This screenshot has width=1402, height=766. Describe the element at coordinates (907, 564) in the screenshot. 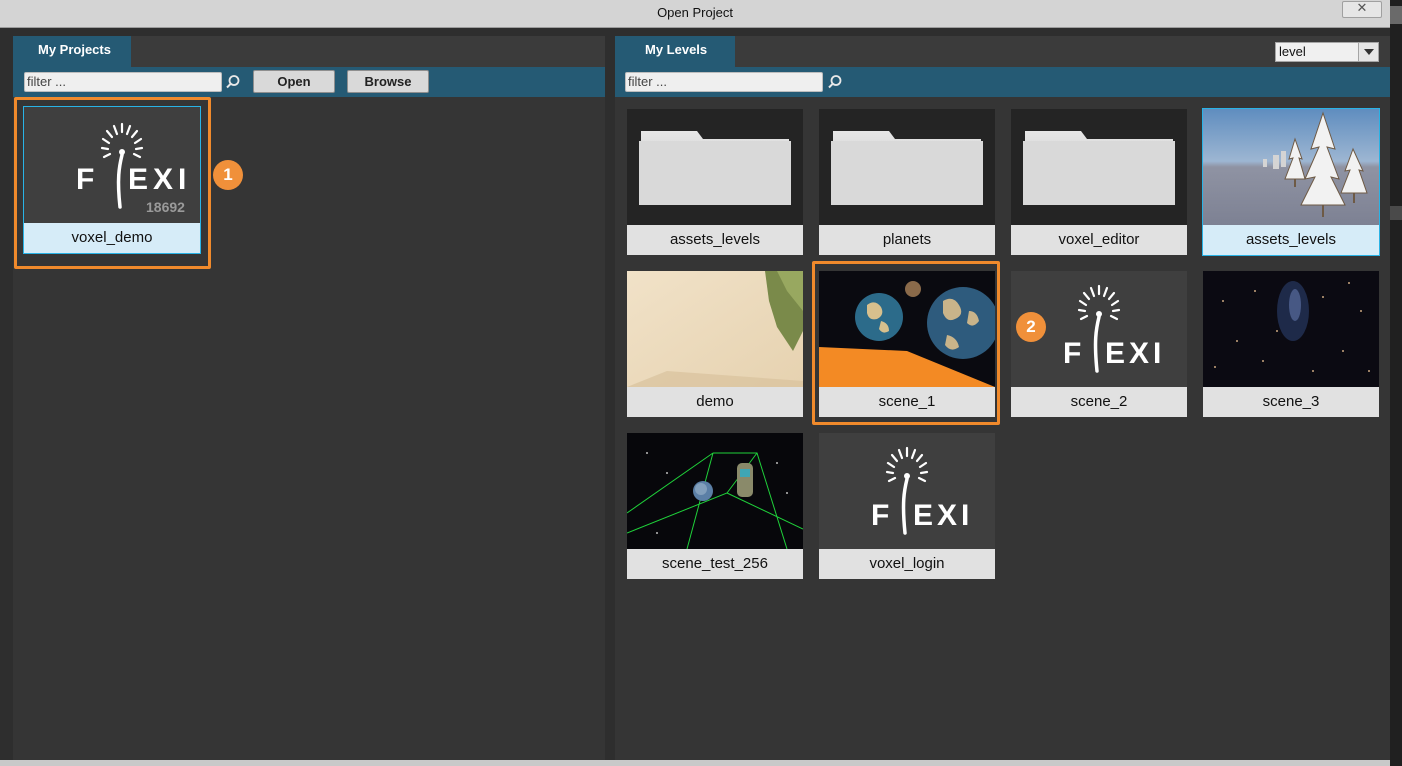

I see `level-name-label: voxel_login` at that location.